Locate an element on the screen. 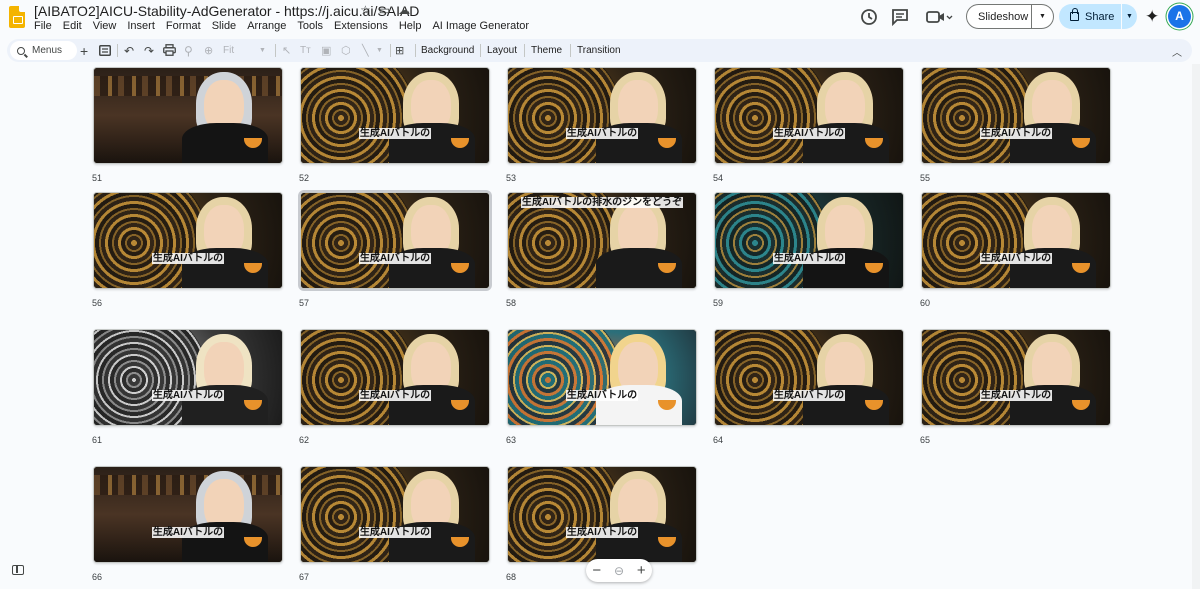 This screenshot has height=589, width=1200. slide-number: 53 is located at coordinates (511, 178).